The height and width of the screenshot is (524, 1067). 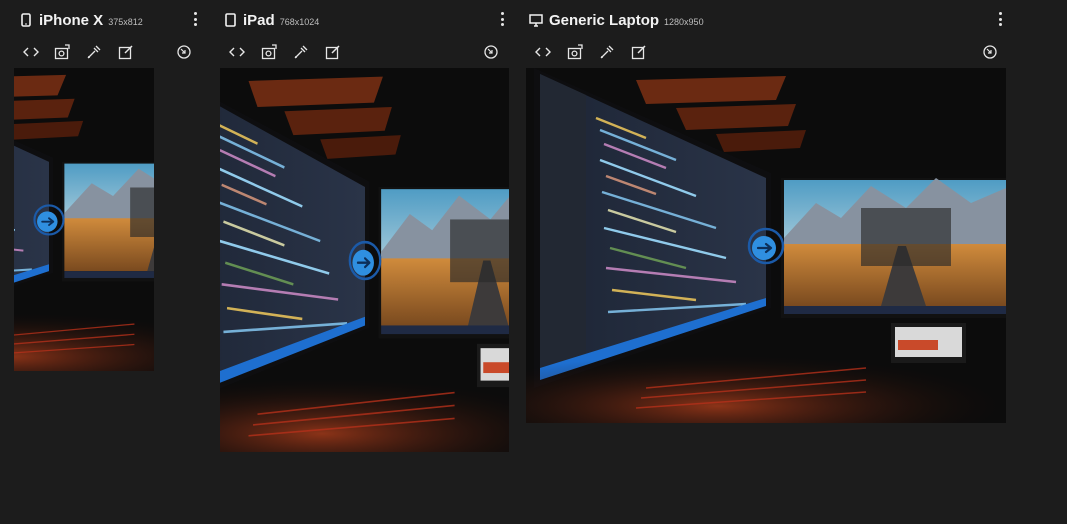 I want to click on phone-icon, so click(x=26, y=20).